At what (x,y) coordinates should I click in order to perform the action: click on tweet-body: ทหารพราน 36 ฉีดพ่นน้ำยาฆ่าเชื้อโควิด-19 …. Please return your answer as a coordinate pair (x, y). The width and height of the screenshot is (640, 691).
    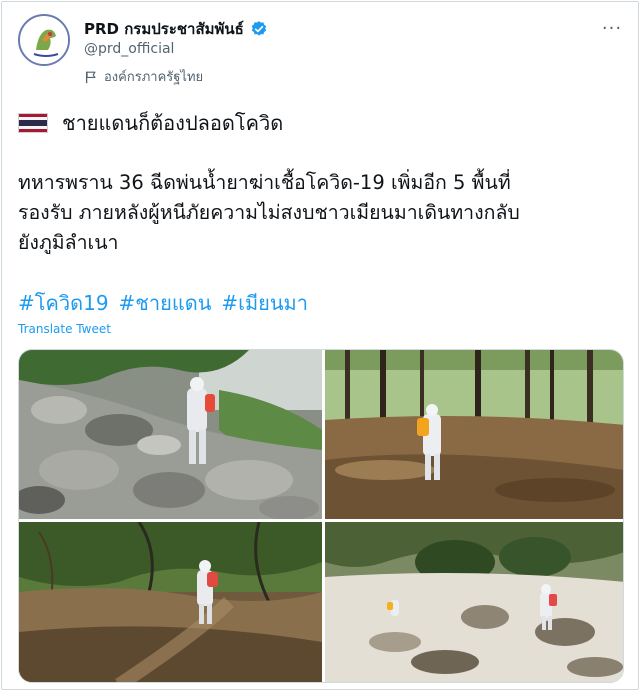
    Looking at the image, I should click on (269, 212).